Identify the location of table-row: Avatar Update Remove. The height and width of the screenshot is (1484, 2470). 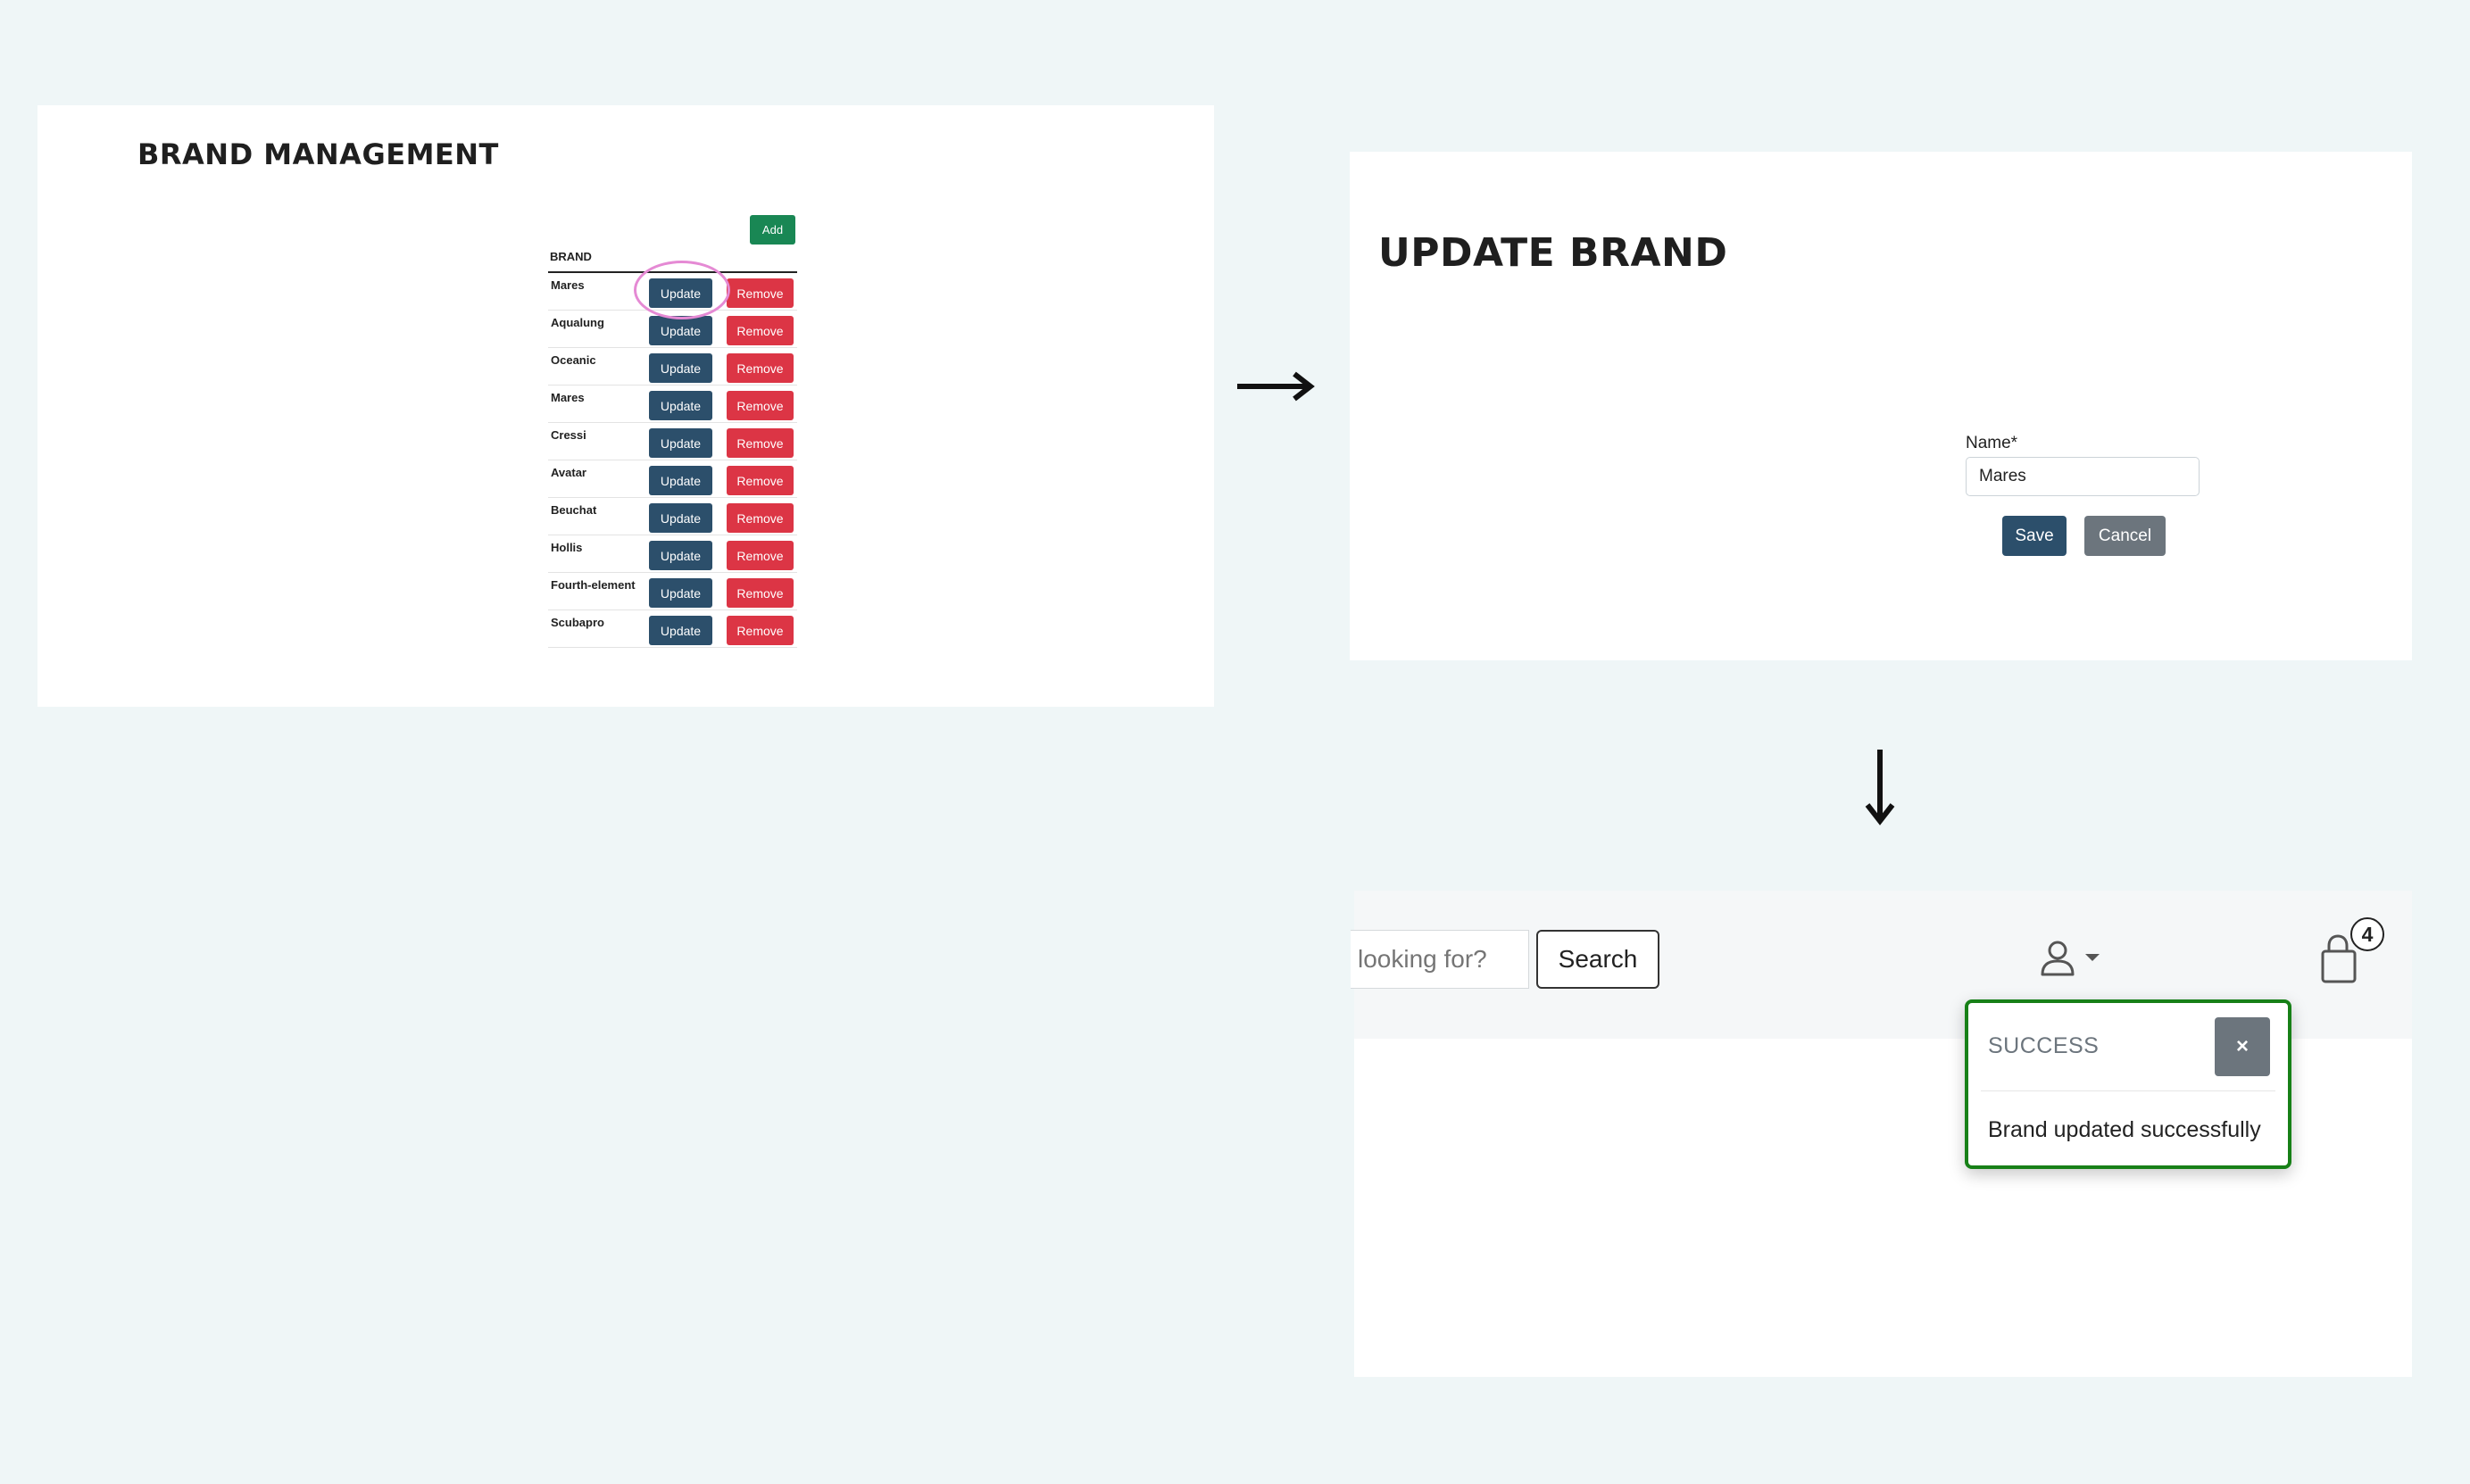
(672, 479).